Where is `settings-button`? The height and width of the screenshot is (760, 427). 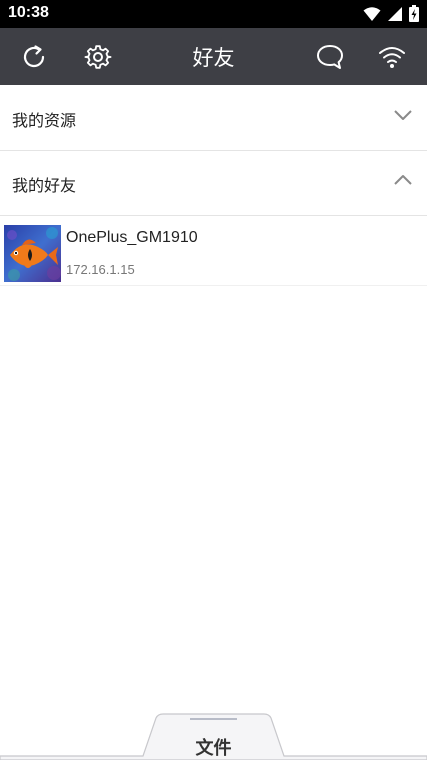
settings-button is located at coordinates (98, 56).